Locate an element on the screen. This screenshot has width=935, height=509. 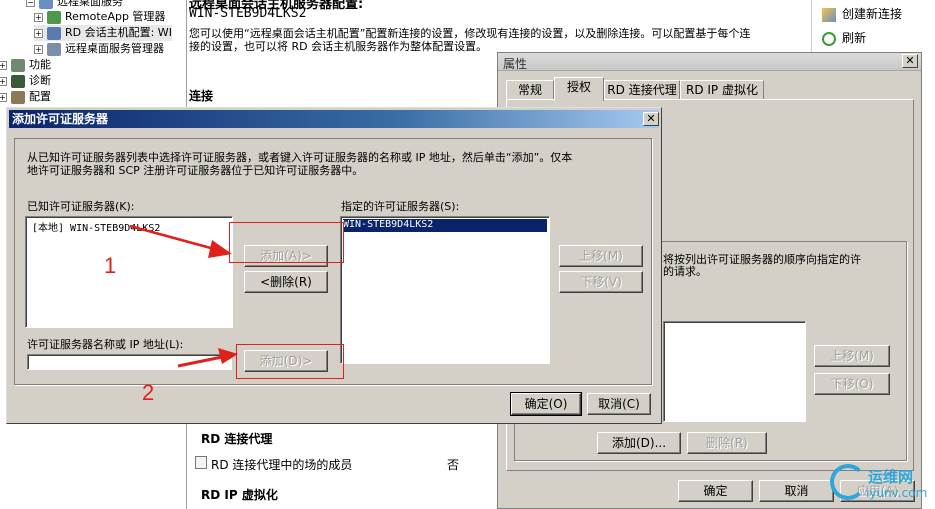
tab-label: 授权 is located at coordinates (578, 87).